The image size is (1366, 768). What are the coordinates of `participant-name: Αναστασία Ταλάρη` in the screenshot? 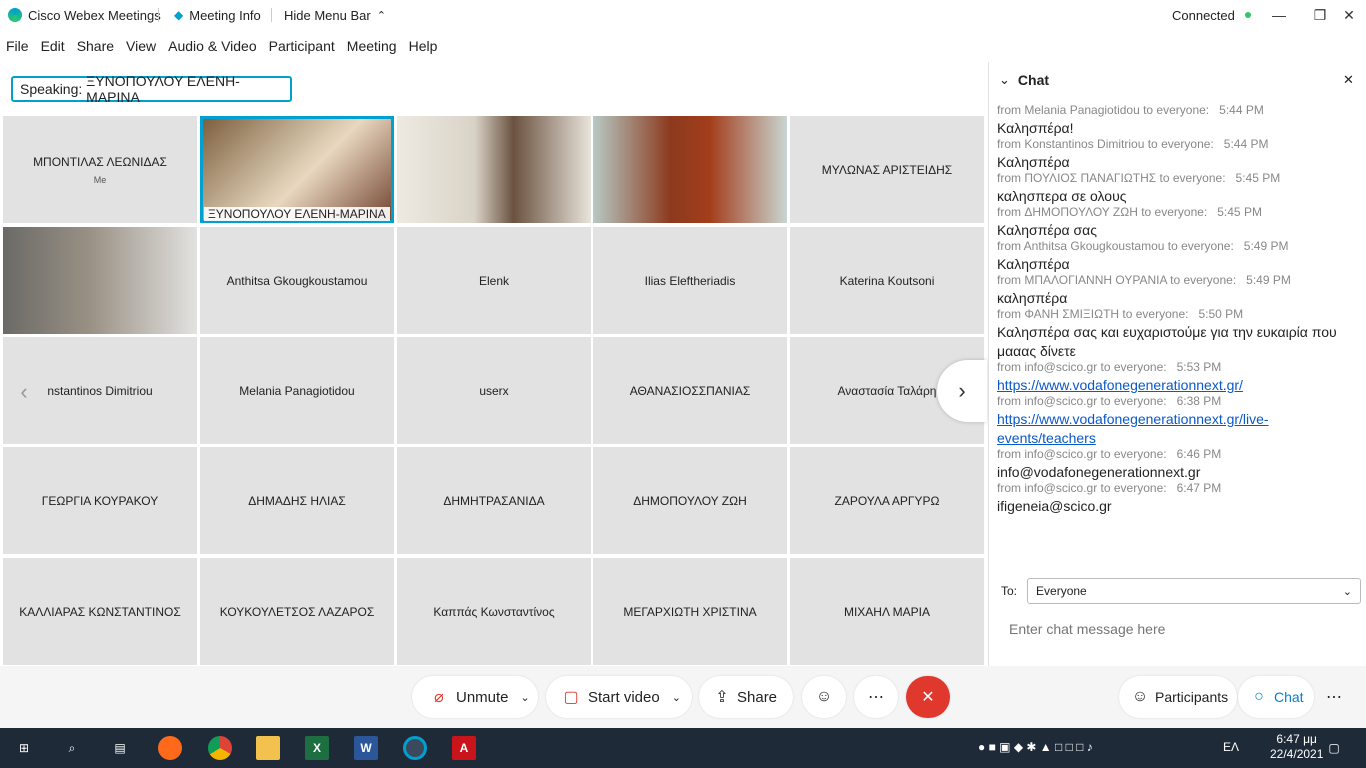 It's located at (887, 390).